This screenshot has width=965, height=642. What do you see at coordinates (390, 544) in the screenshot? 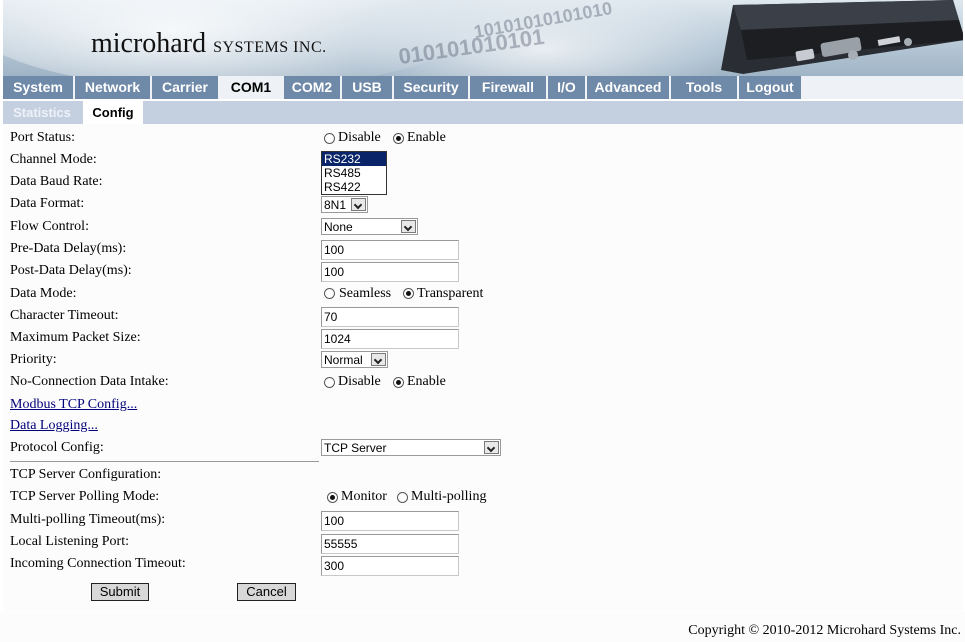
I see `listen-port-input: 55555` at bounding box center [390, 544].